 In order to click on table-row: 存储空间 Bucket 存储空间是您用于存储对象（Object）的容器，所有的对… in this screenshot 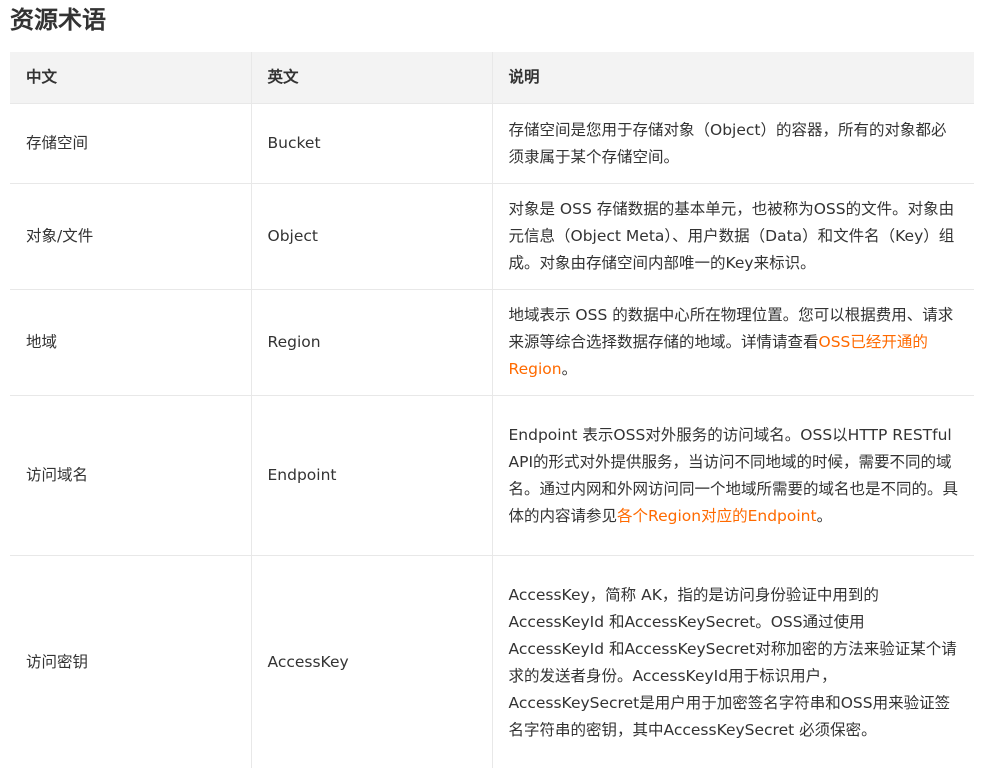, I will do `click(492, 143)`.